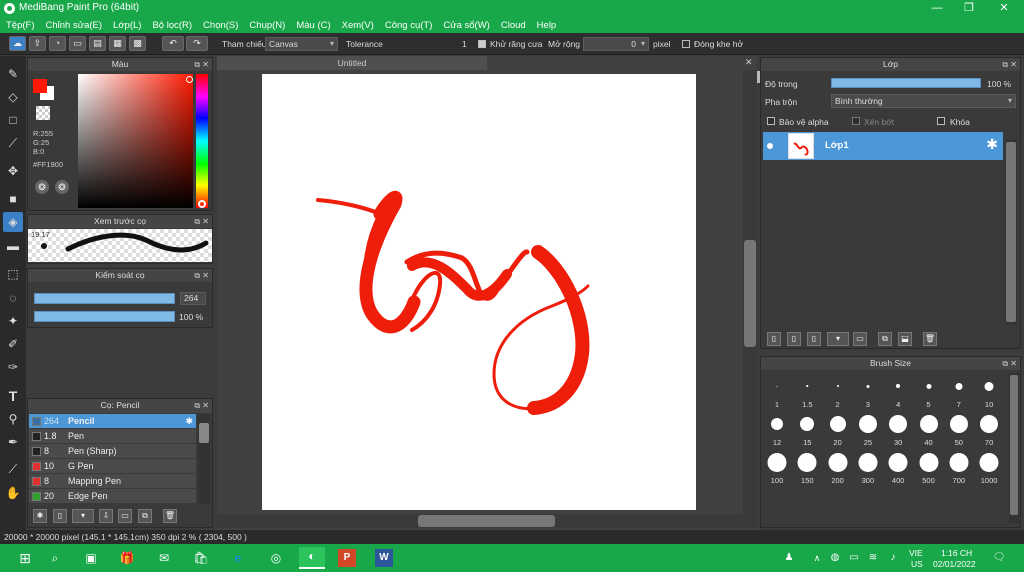 The width and height of the screenshot is (1024, 572). Describe the element at coordinates (817, 558) in the screenshot. I see `tray-chevron-icon: ∧` at that location.